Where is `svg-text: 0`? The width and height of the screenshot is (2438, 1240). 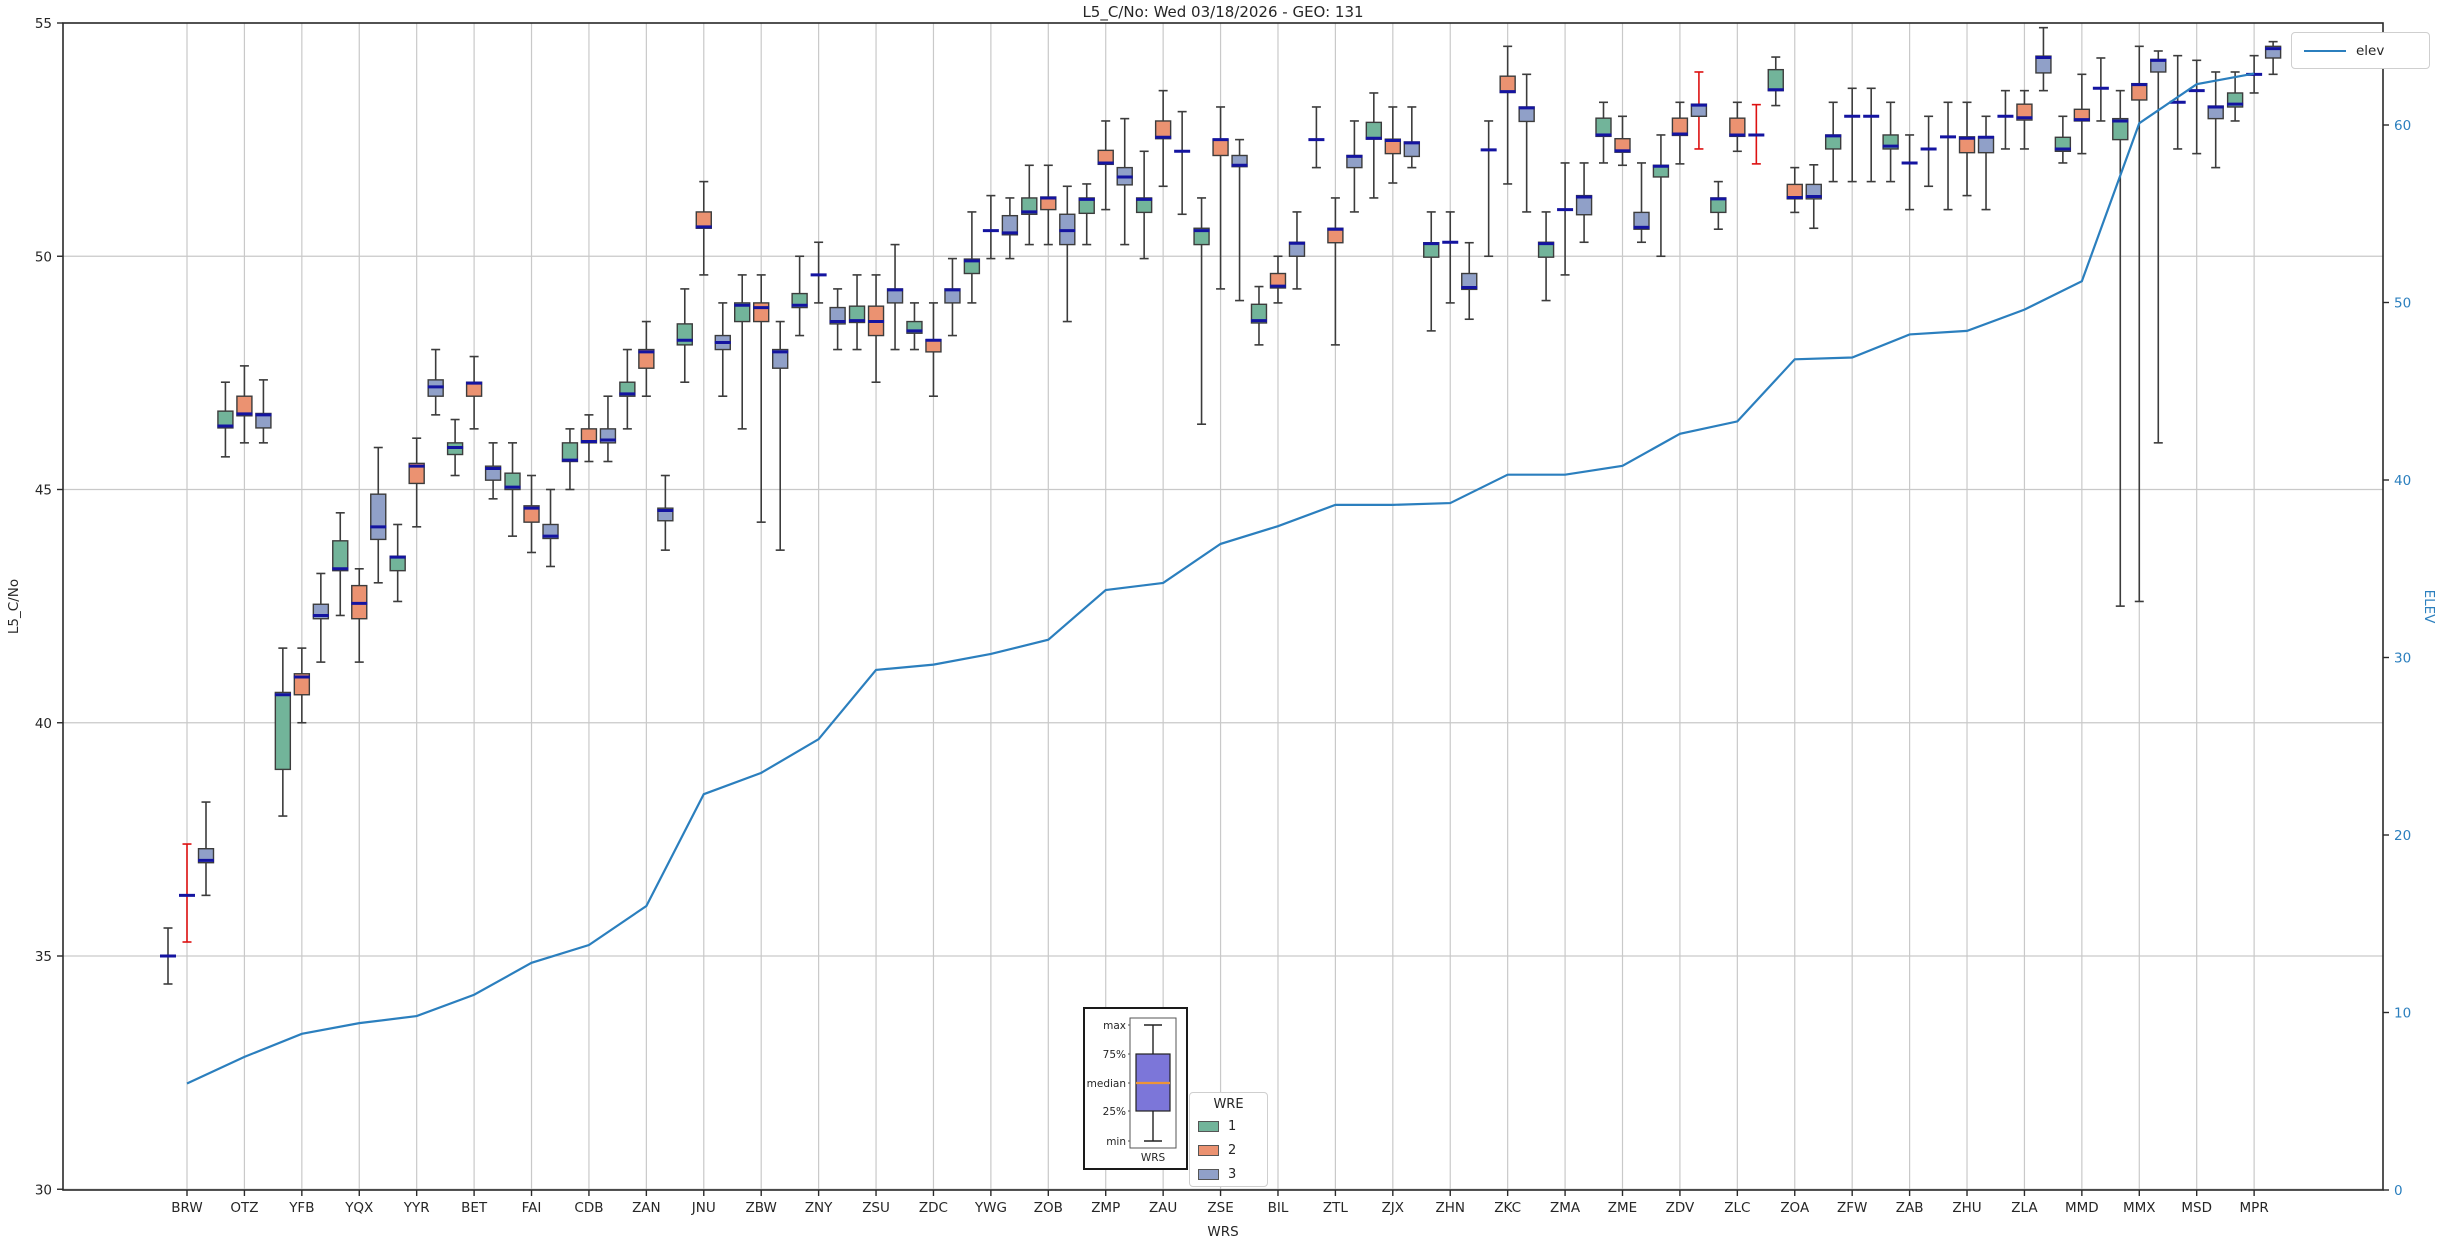
svg-text: 0 is located at coordinates (2398, 1191).